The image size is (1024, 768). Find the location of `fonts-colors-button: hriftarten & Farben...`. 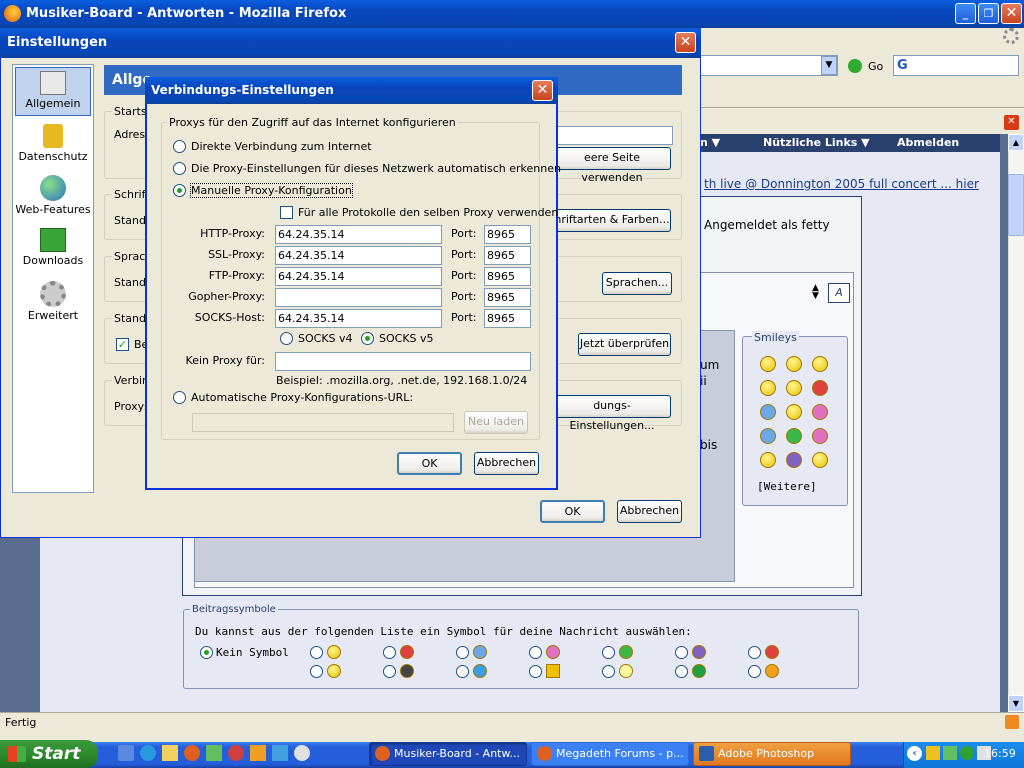

fonts-colors-button: hriftarten & Farben... is located at coordinates (612, 220).